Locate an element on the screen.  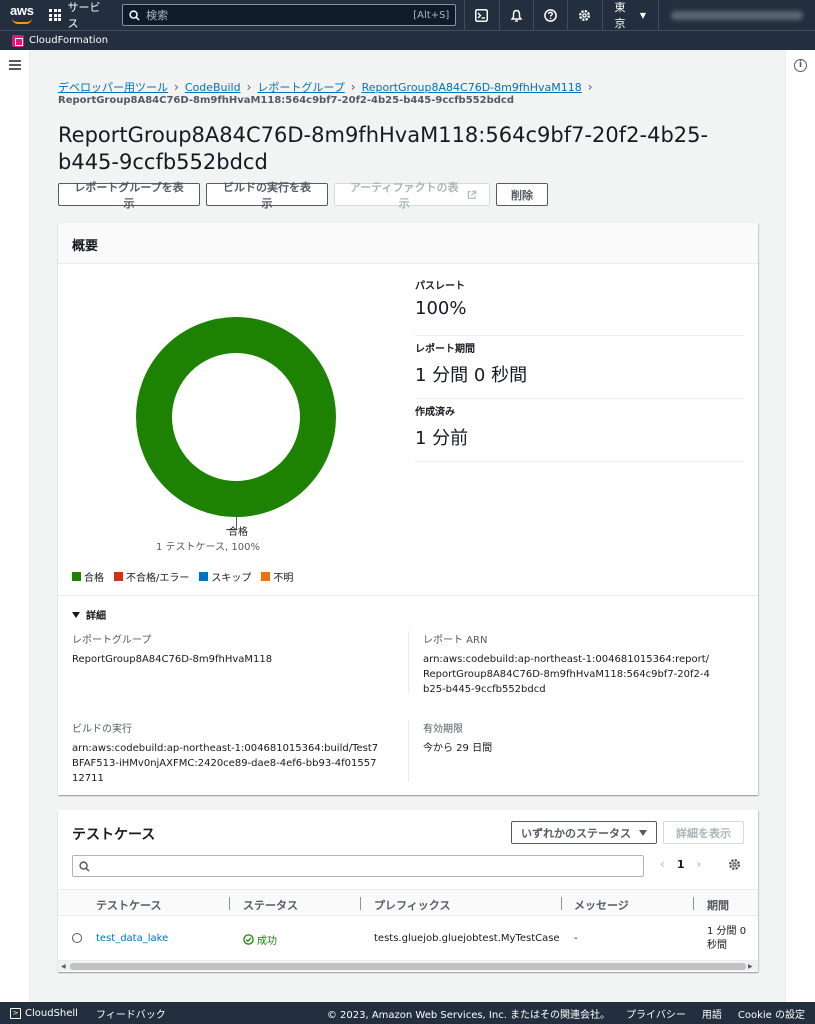
next-page-icon: › is located at coordinates (698, 864).